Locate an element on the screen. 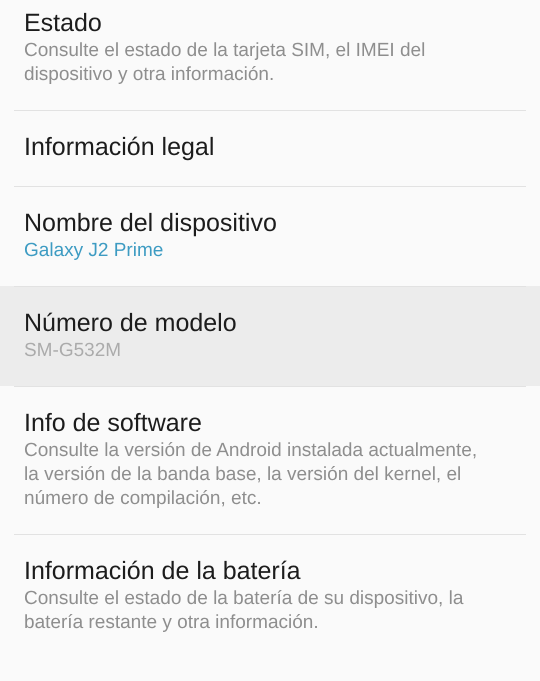 The width and height of the screenshot is (540, 681). item-summary: SM-G532M is located at coordinates (73, 351).